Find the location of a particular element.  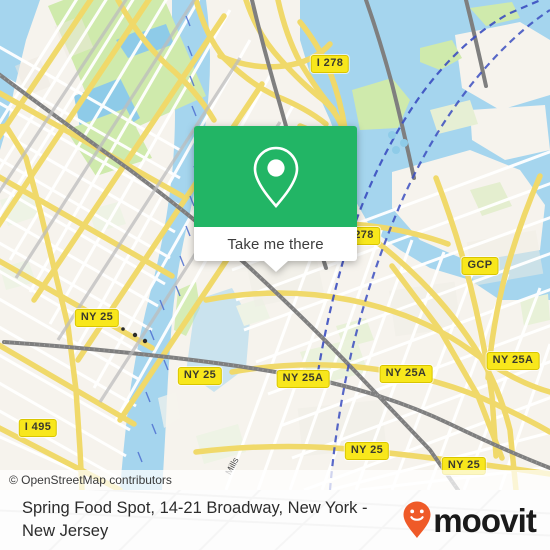

moovit-logo: moovit is located at coordinates (476, 520).